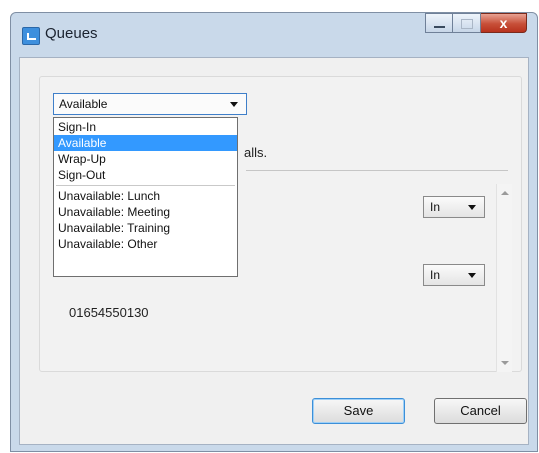 The image size is (539, 453). Describe the element at coordinates (467, 23) in the screenshot. I see `maximize-button` at that location.